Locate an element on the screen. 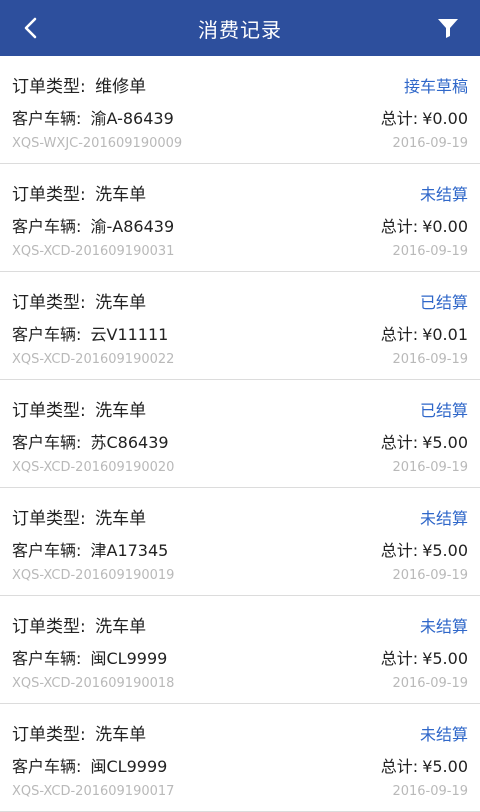  order-type: 维修单 is located at coordinates (121, 87).